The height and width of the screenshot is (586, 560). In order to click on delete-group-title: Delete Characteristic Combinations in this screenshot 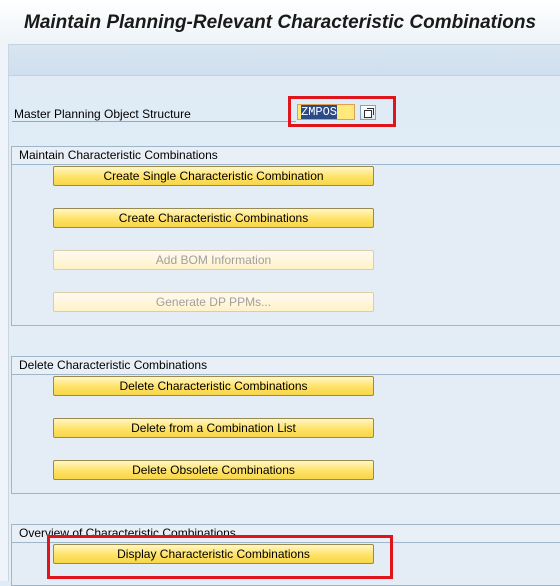, I will do `click(286, 366)`.